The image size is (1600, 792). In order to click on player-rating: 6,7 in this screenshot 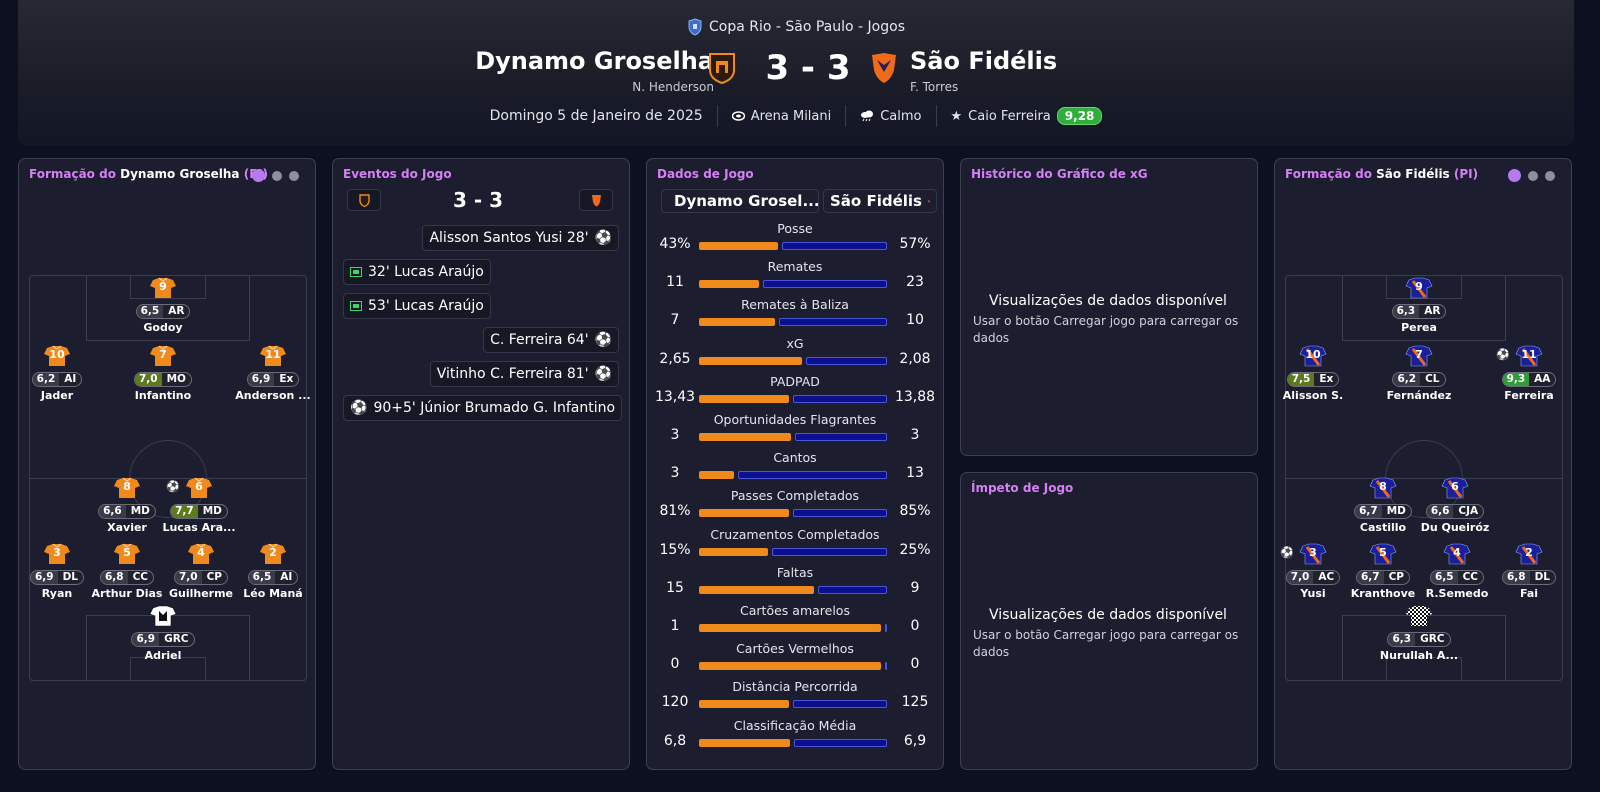, I will do `click(1368, 511)`.